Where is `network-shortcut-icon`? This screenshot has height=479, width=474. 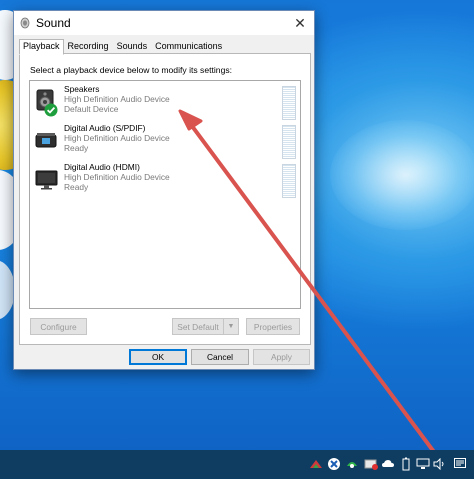
network-shortcut-icon is located at coordinates (316, 464).